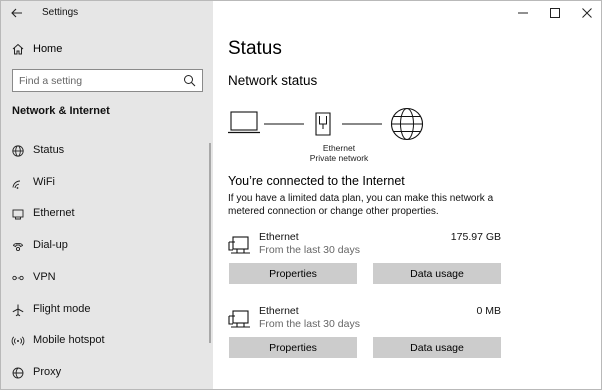 Image resolution: width=602 pixels, height=390 pixels. I want to click on close-icon, so click(587, 13).